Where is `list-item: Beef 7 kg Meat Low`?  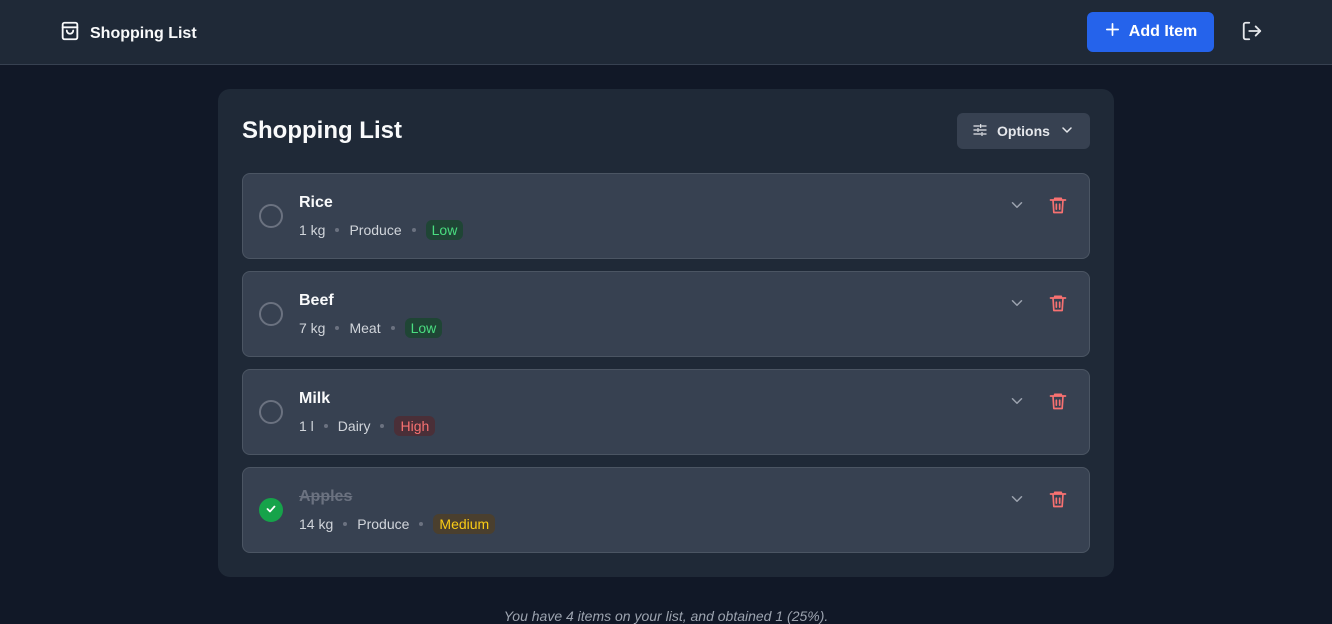 list-item: Beef 7 kg Meat Low is located at coordinates (666, 314).